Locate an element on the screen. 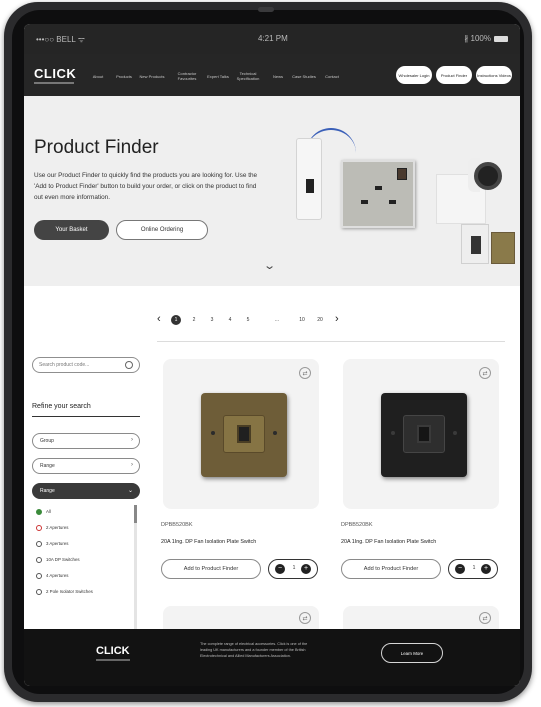  your-basket-button: Your Basket is located at coordinates (71, 230).